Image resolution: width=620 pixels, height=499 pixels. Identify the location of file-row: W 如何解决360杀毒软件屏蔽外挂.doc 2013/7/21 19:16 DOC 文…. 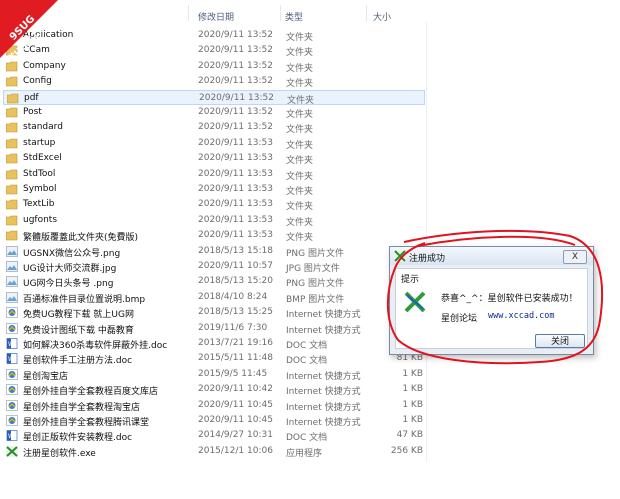
(214, 343).